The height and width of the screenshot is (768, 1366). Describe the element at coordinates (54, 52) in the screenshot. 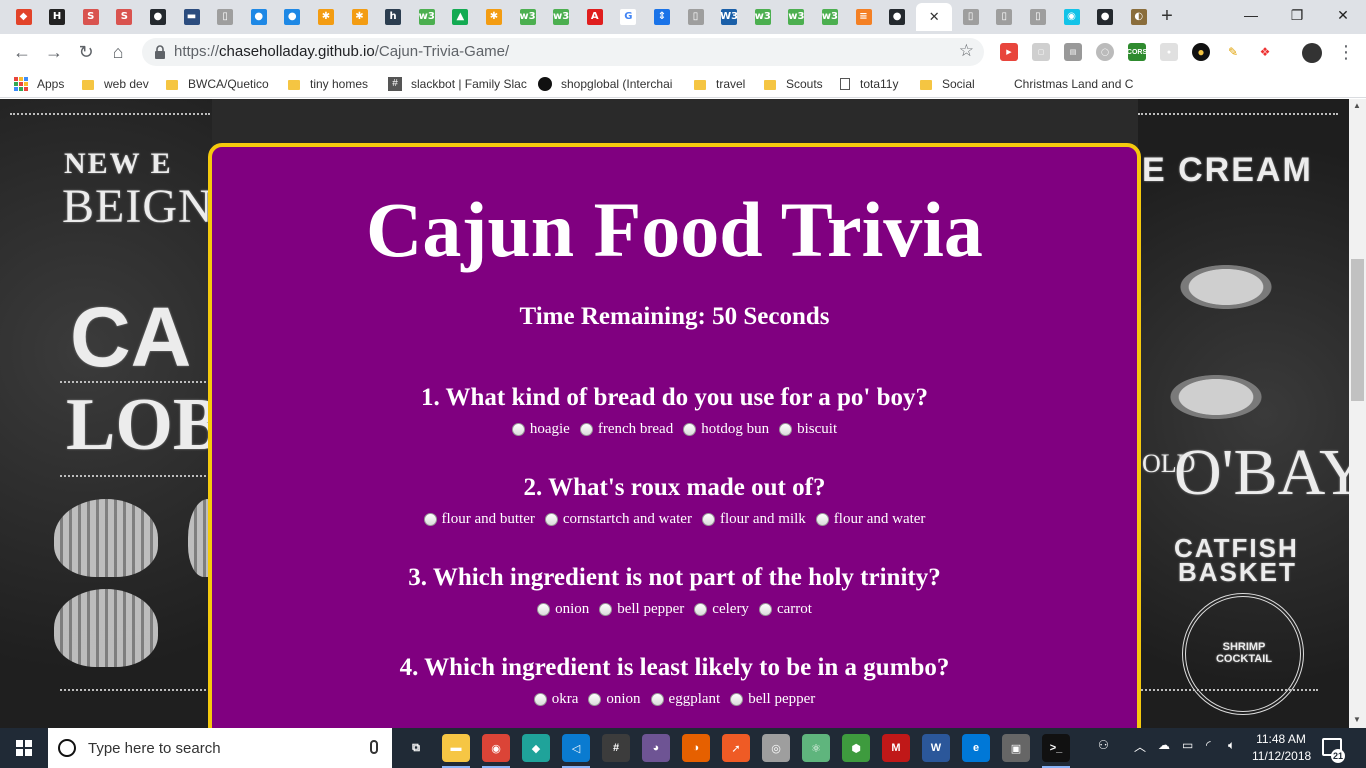

I see `forward-icon: →` at that location.